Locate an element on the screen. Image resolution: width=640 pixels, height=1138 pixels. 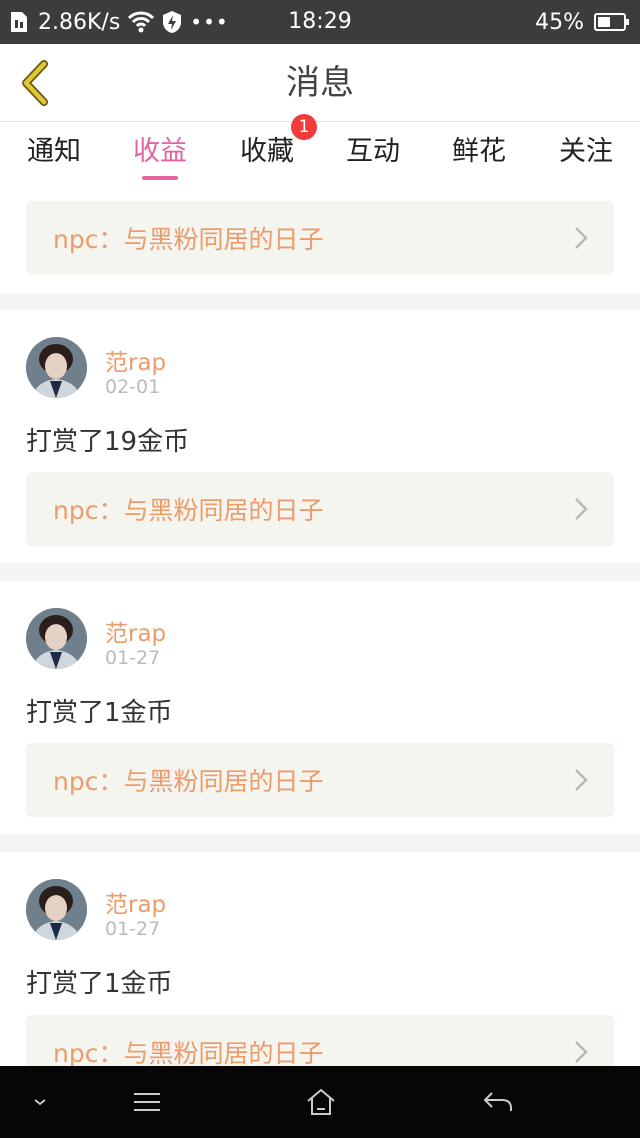
tab-notifications: 通知 is located at coordinates (54, 153).